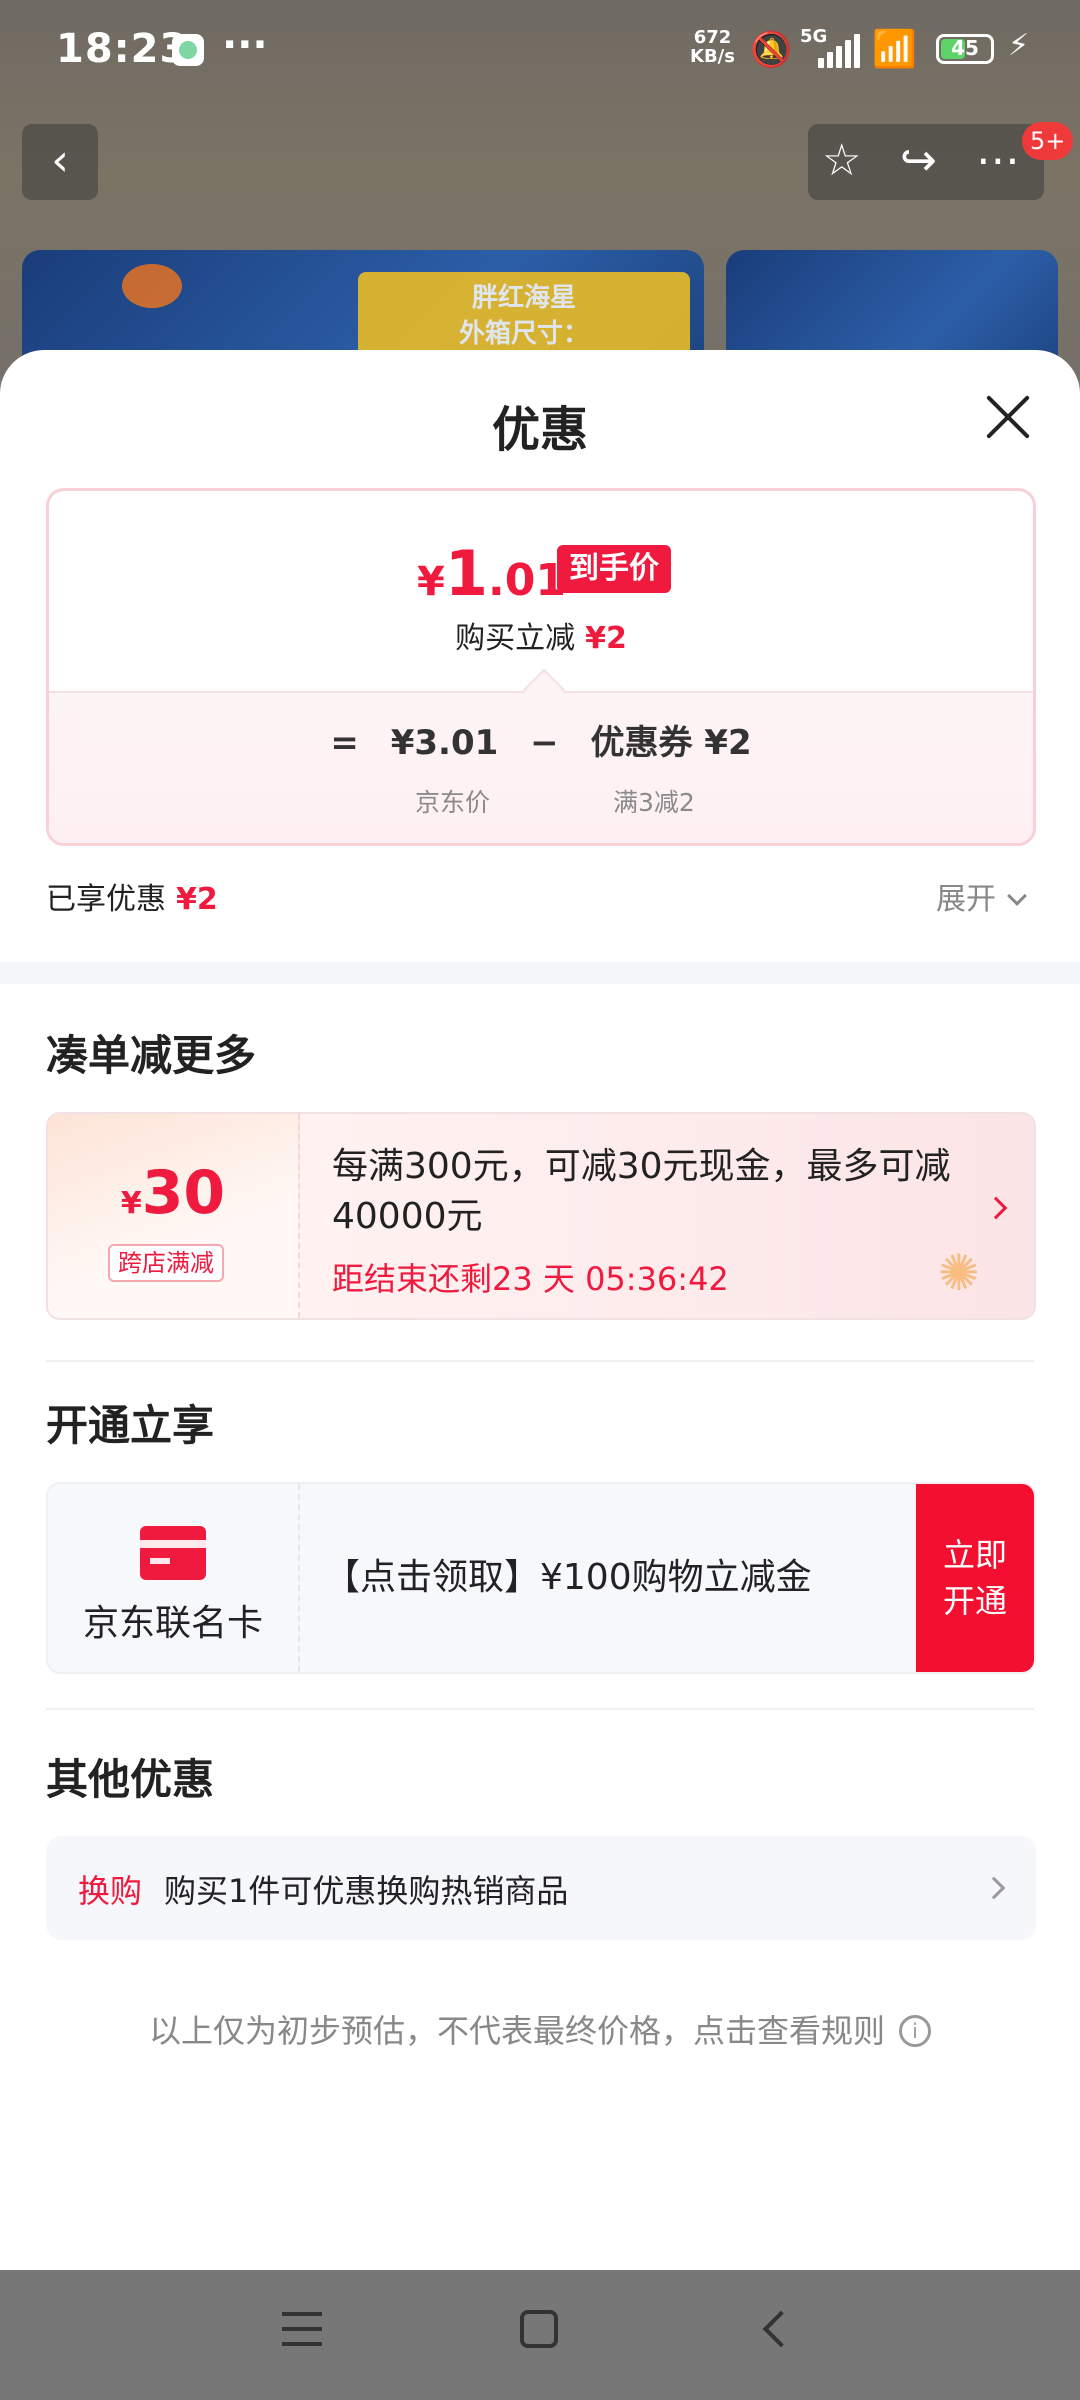 This screenshot has height=2400, width=1080. Describe the element at coordinates (1017, 896) in the screenshot. I see `chevron-down-icon` at that location.